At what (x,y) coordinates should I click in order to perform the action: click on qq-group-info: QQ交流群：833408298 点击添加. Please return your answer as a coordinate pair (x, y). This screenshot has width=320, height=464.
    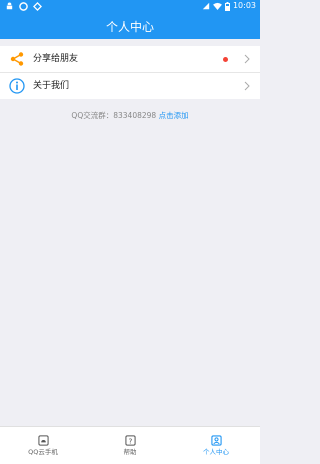
    Looking at the image, I should click on (130, 116).